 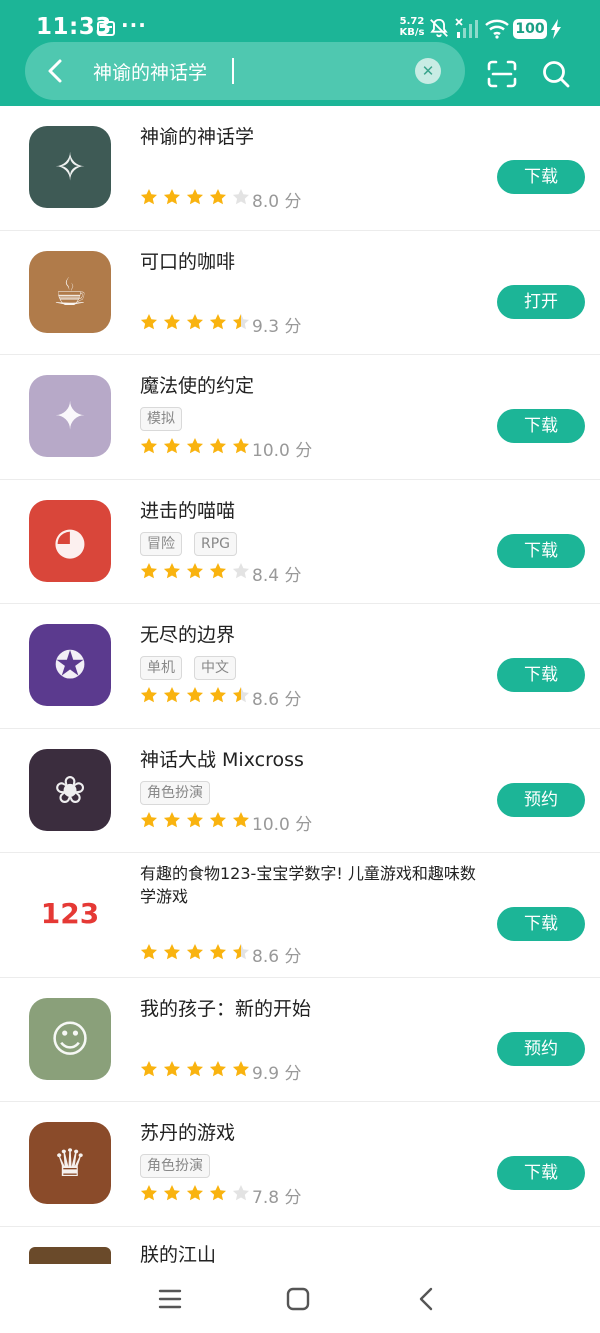 I want to click on app-icon: ✪, so click(x=70, y=665).